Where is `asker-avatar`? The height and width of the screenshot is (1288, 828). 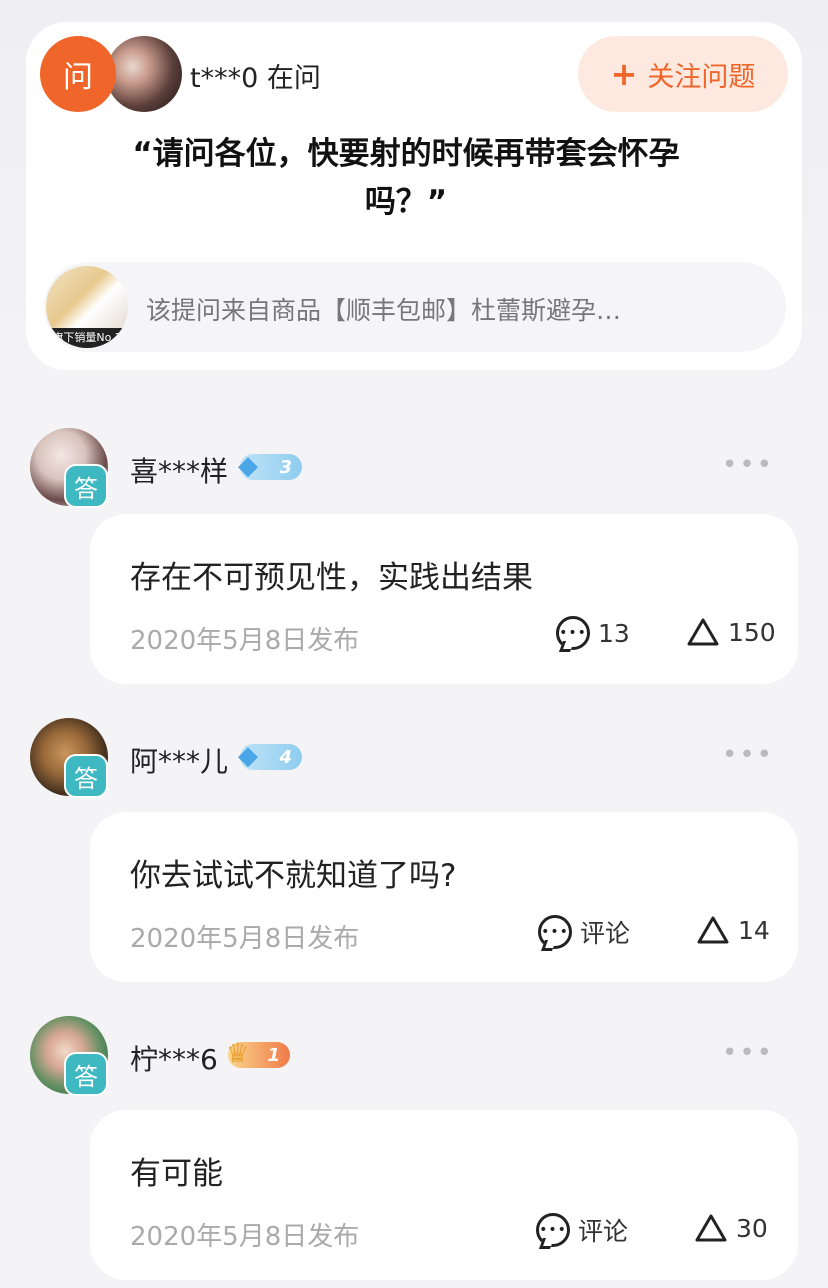 asker-avatar is located at coordinates (144, 74).